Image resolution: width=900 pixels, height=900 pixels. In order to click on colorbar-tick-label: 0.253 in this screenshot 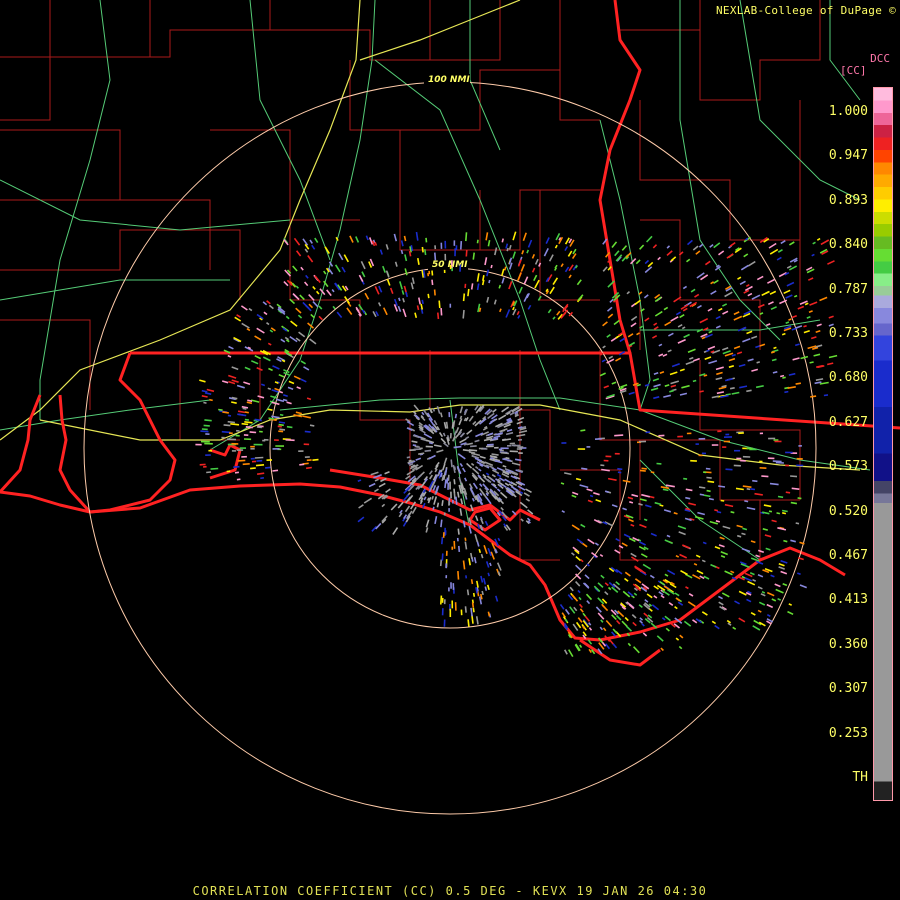, I will do `click(848, 733)`.